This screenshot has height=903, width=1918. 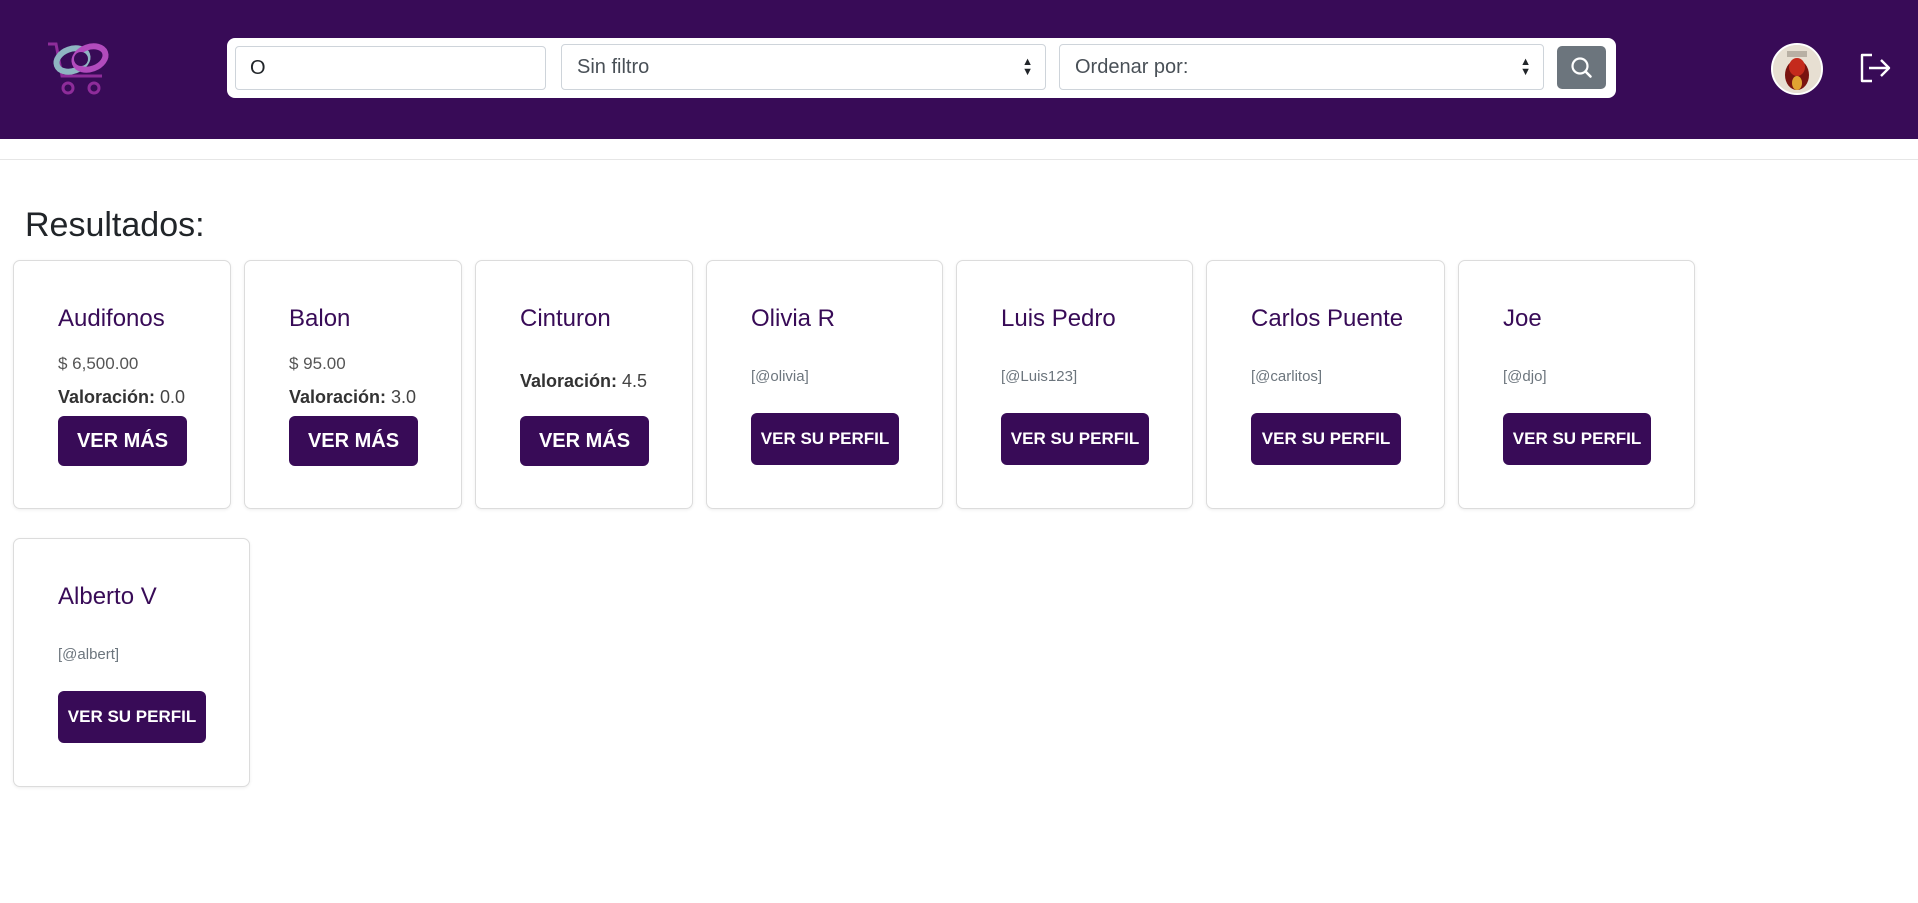 I want to click on user-name: Olivia R, so click(x=793, y=318).